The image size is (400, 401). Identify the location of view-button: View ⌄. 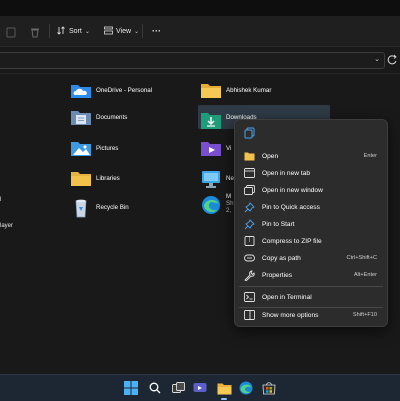
(121, 31).